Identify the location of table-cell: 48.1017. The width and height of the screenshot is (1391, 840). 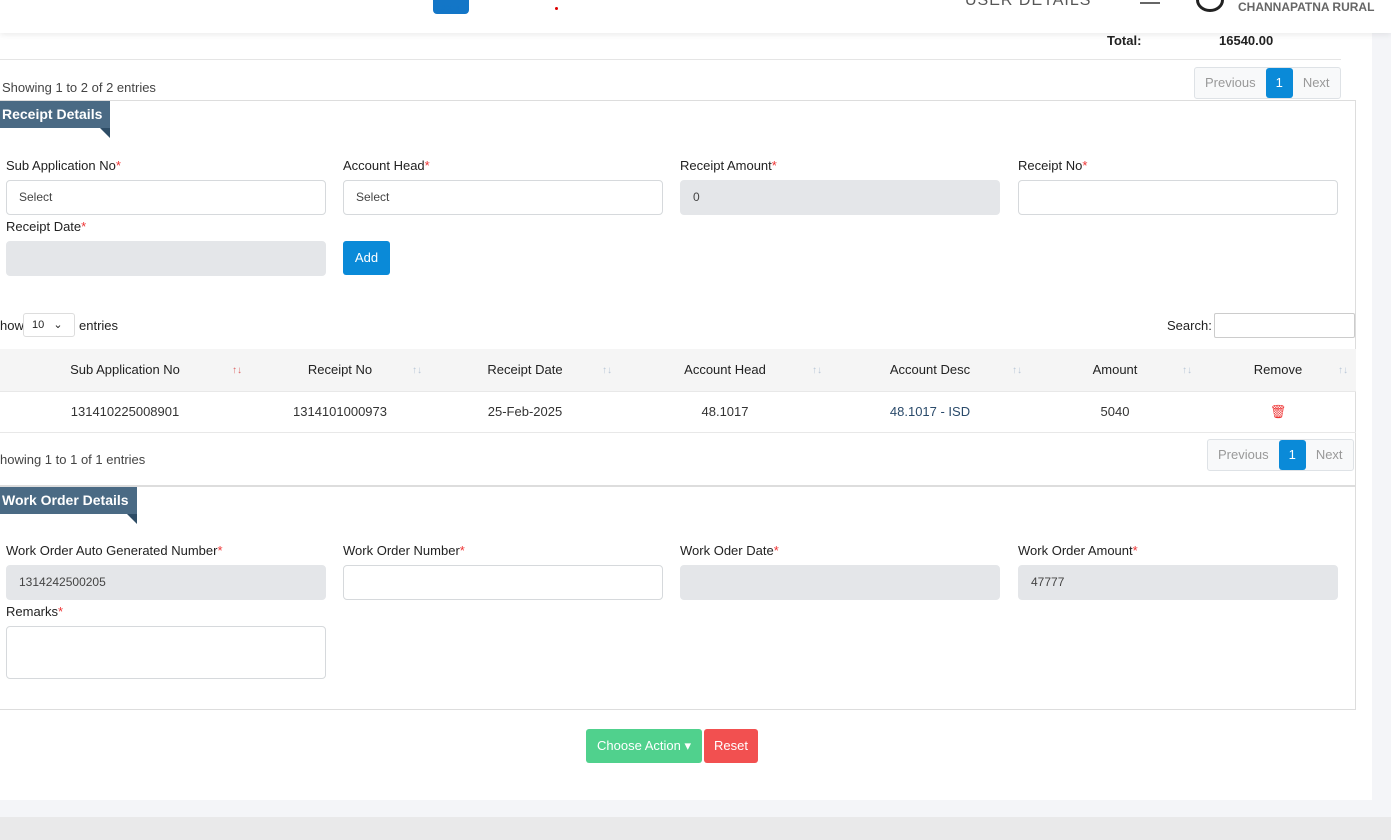
(725, 411).